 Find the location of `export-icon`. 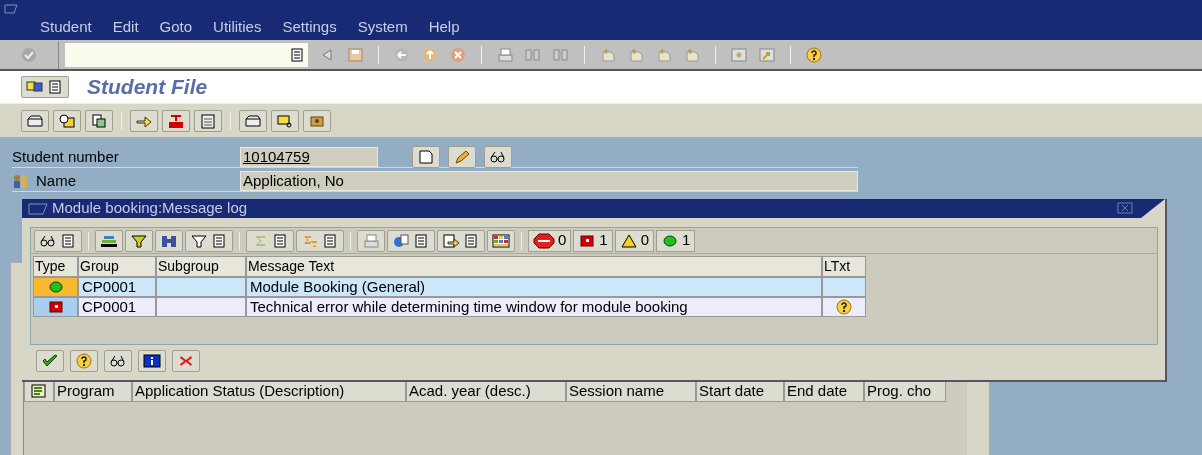

export-icon is located at coordinates (451, 240).